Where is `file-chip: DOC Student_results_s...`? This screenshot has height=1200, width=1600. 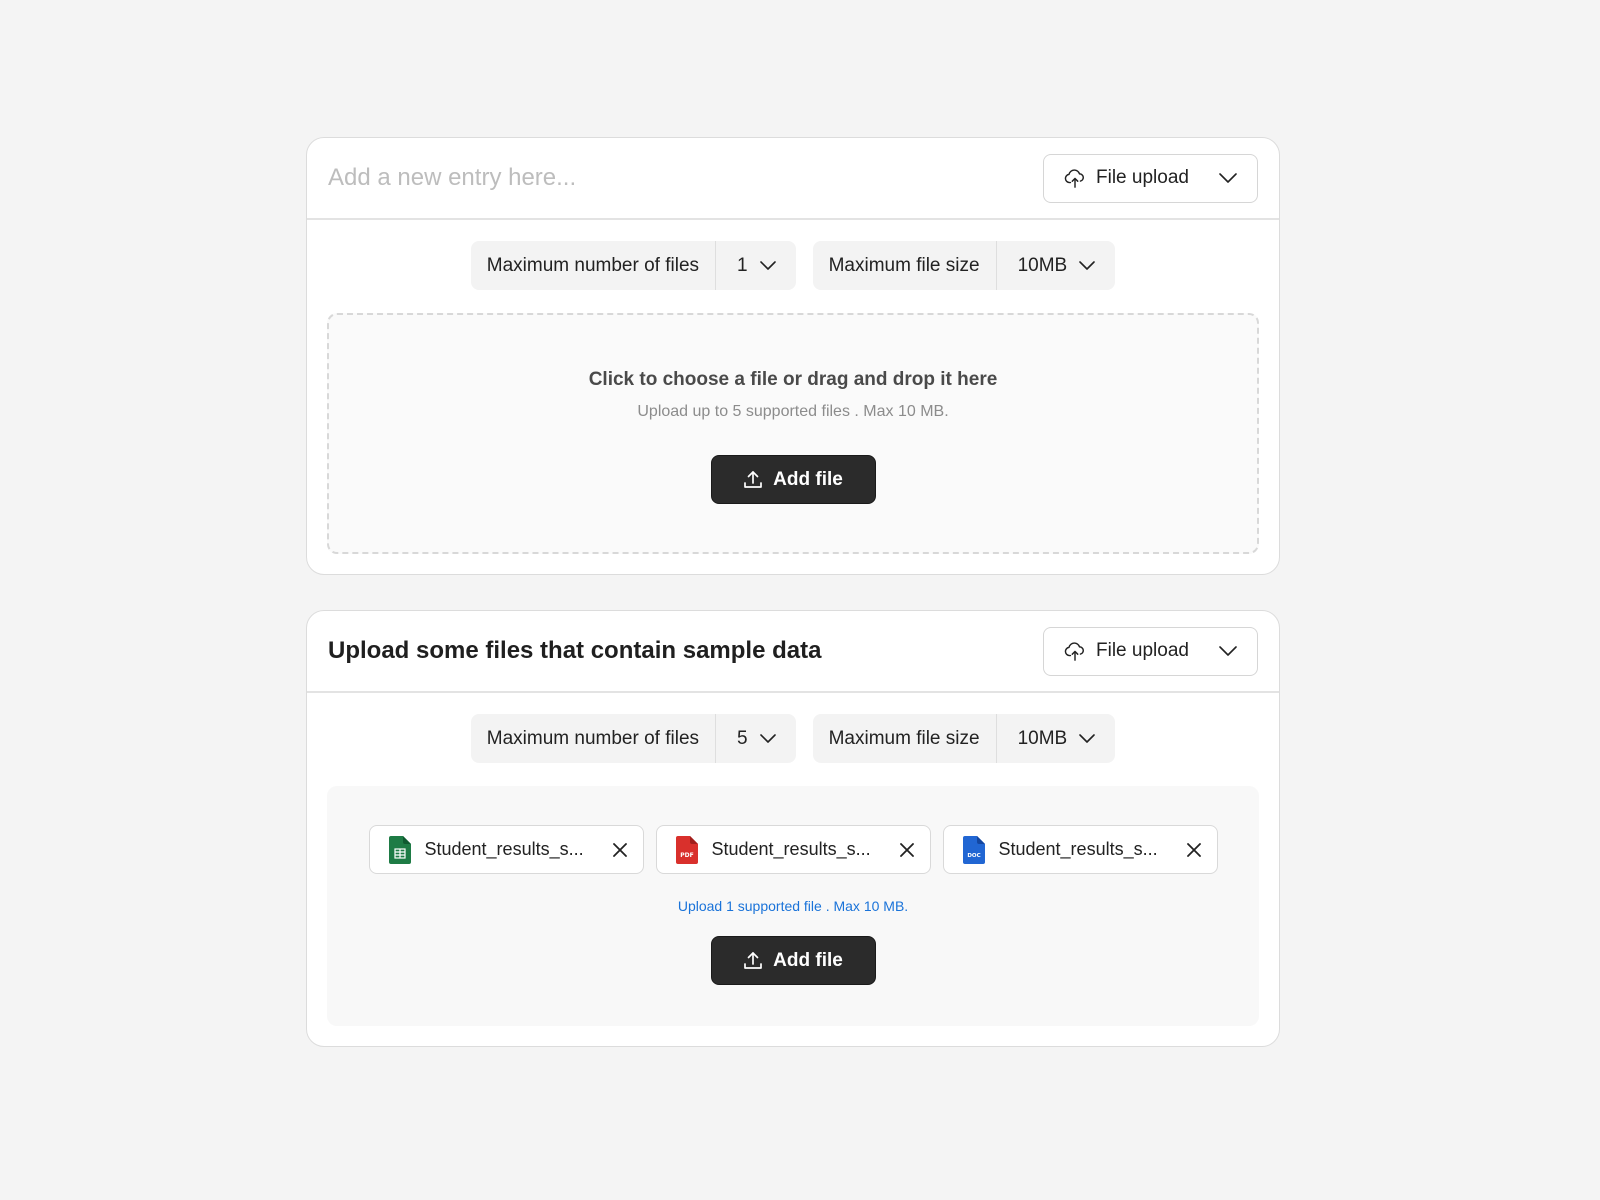
file-chip: DOC Student_results_s... is located at coordinates (1080, 849).